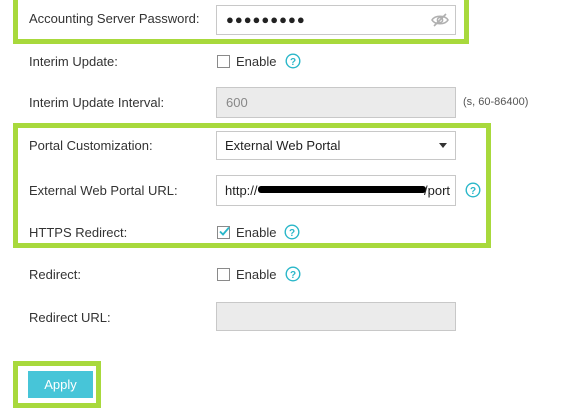 This screenshot has height=414, width=561. I want to click on https-redirect-label: HTTPS Redirect:, so click(78, 232).